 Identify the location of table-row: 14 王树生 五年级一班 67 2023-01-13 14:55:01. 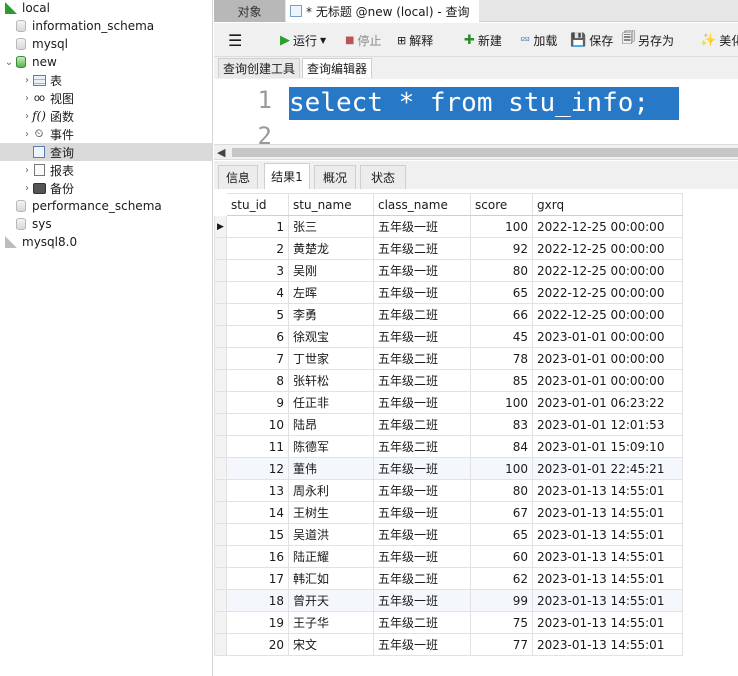
(448, 512).